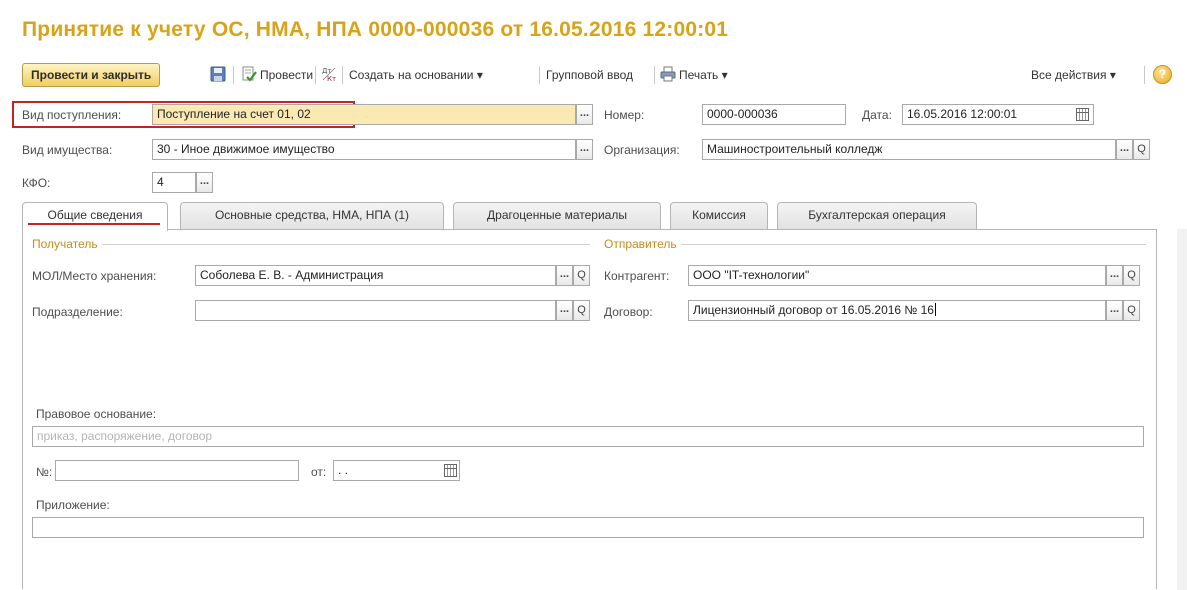 Image resolution: width=1187 pixels, height=590 pixels. Describe the element at coordinates (624, 115) in the screenshot. I see `number-label: Номер:` at that location.